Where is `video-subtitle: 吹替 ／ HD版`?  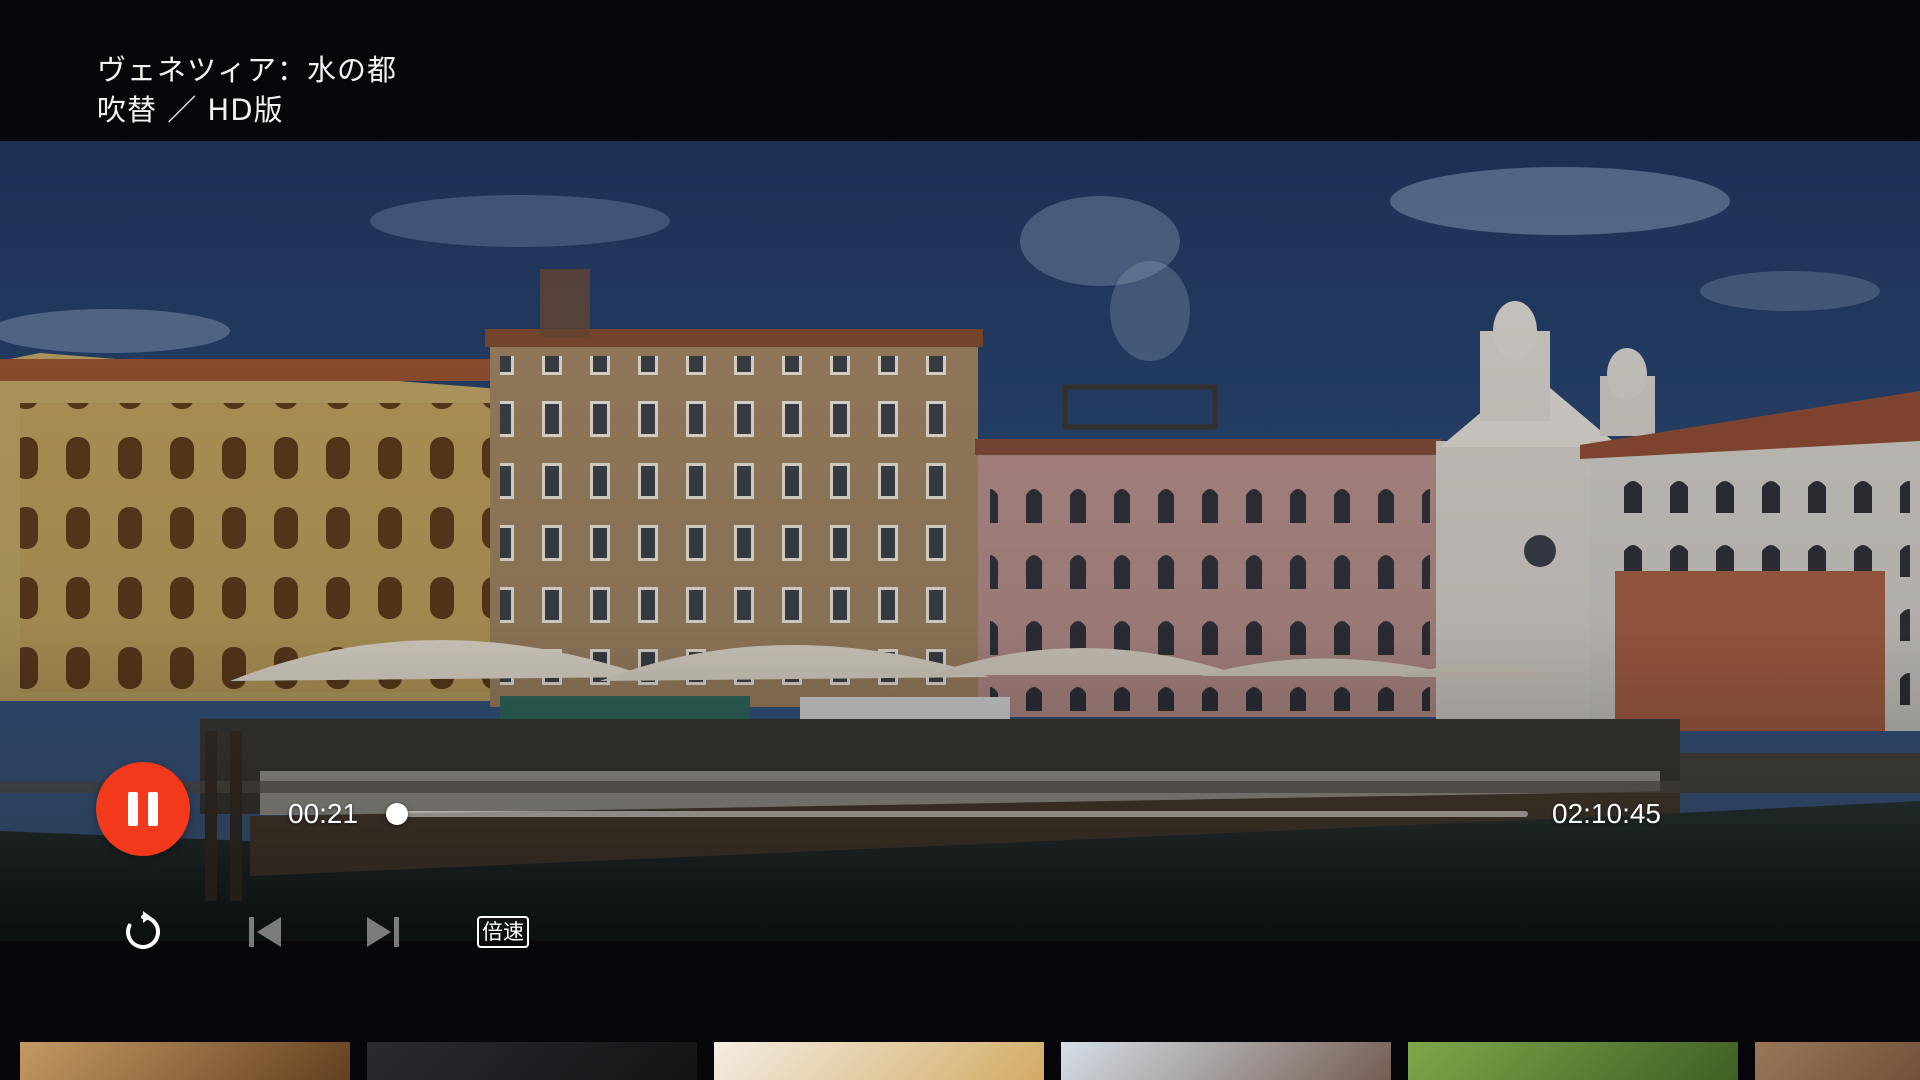
video-subtitle: 吹替 ／ HD版 is located at coordinates (190, 110).